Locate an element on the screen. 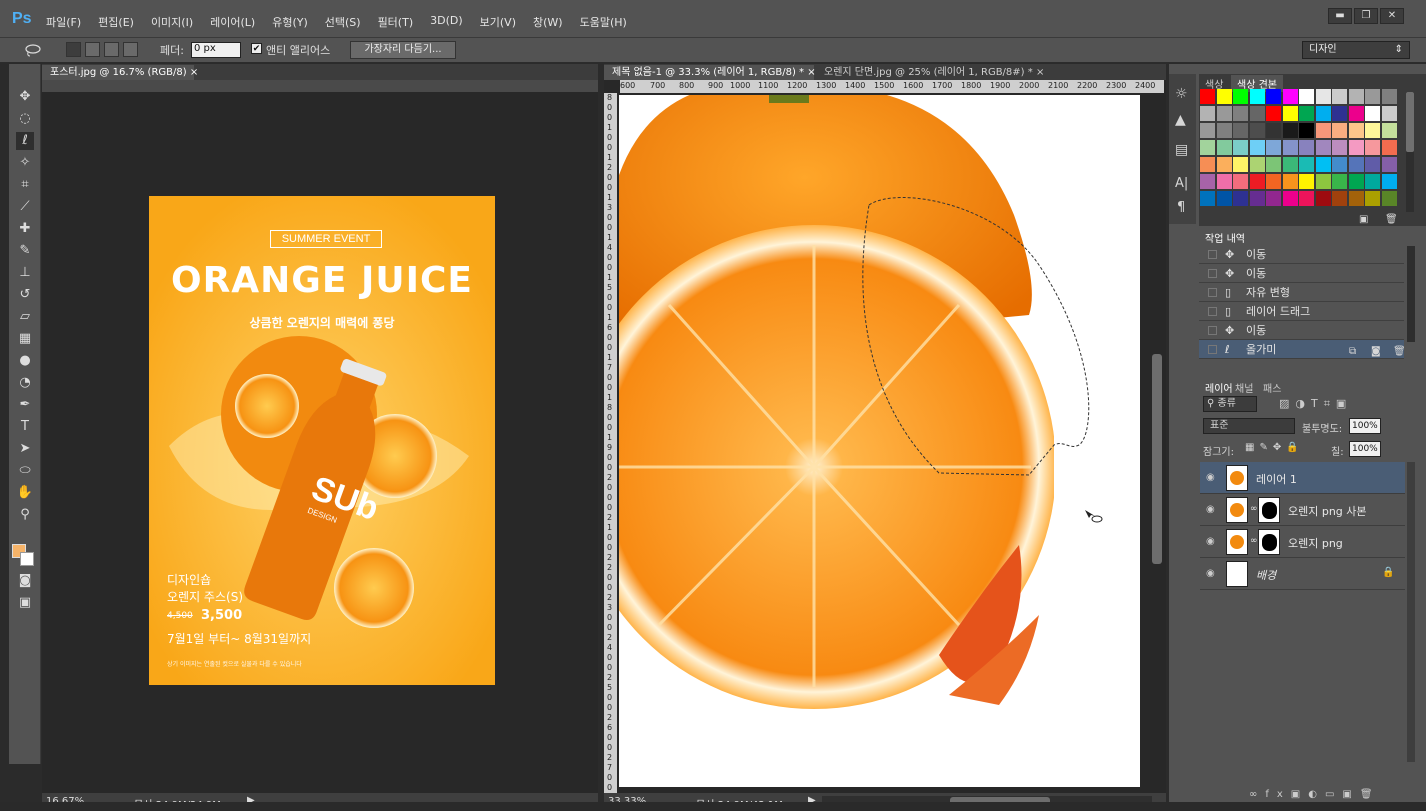  swatch-scrollbar is located at coordinates (1410, 152).